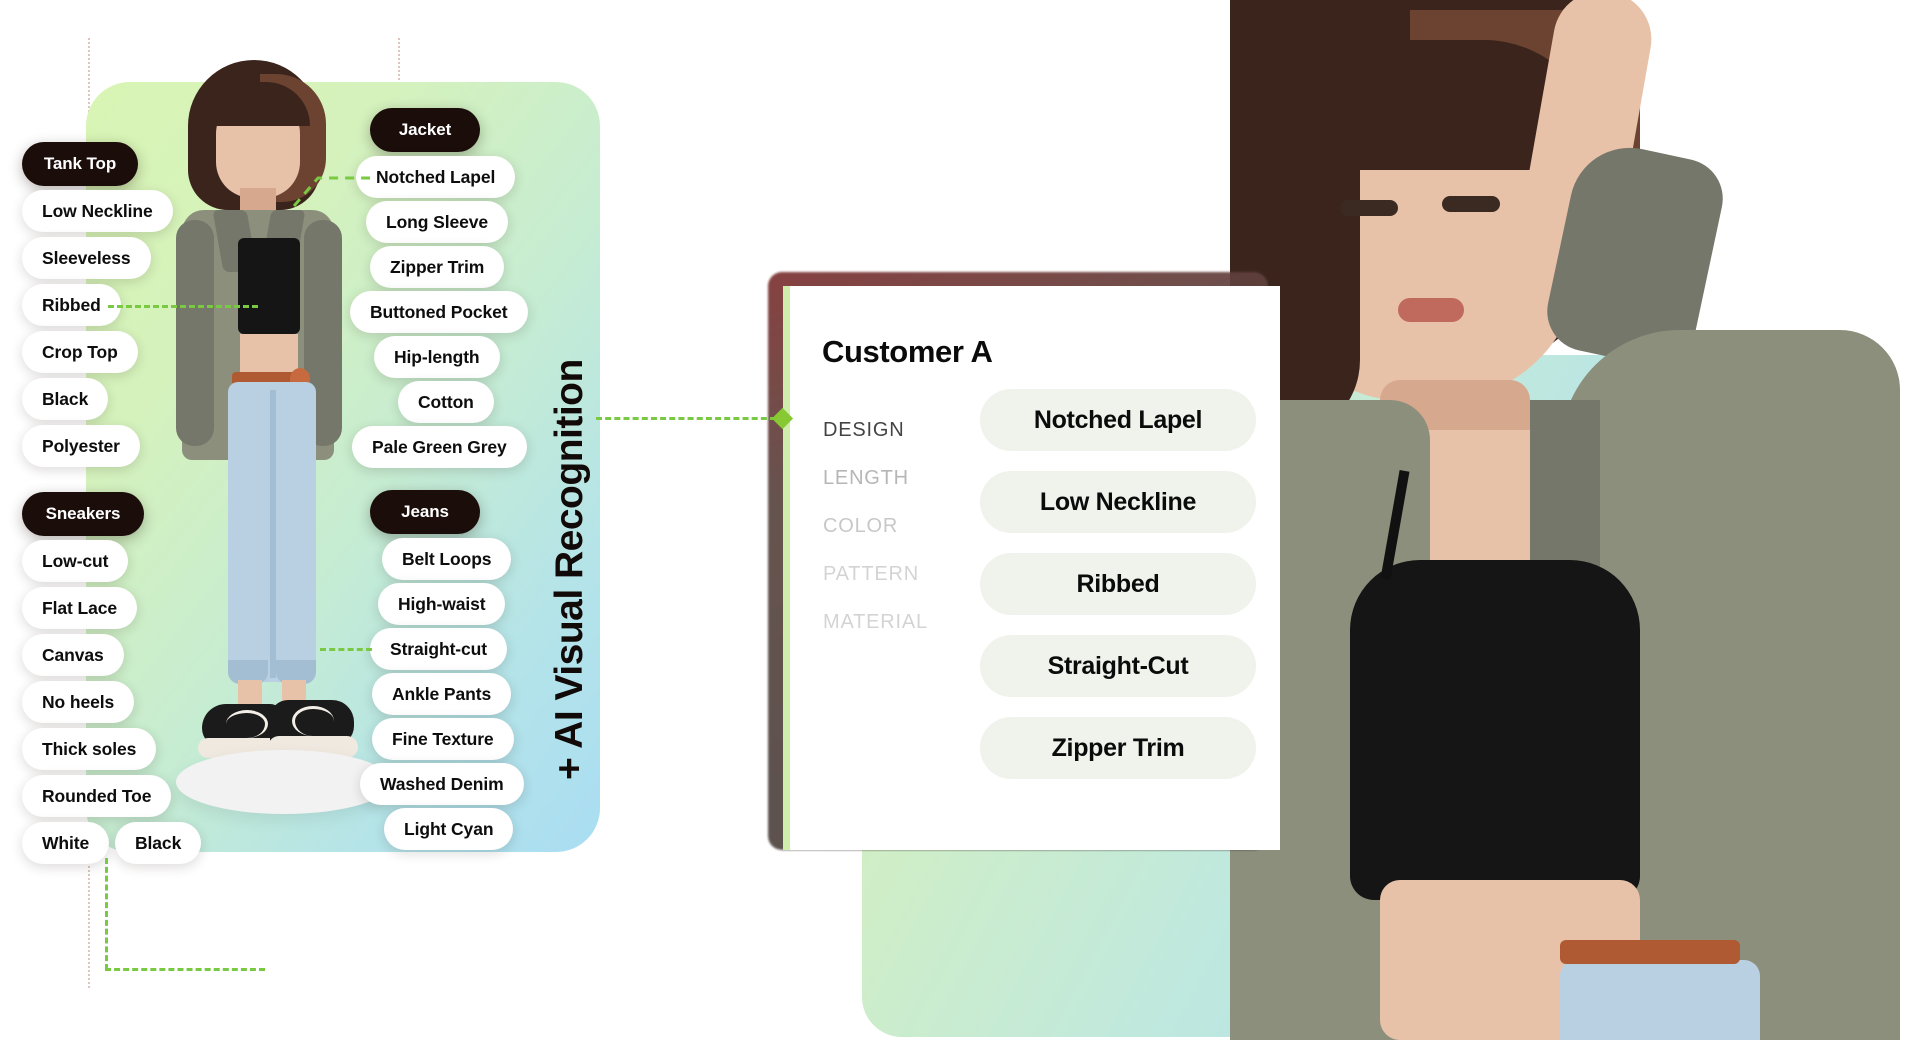 This screenshot has height=1040, width=1920. Describe the element at coordinates (97, 211) in the screenshot. I see `tag-low-neckline: Low Neckline` at that location.